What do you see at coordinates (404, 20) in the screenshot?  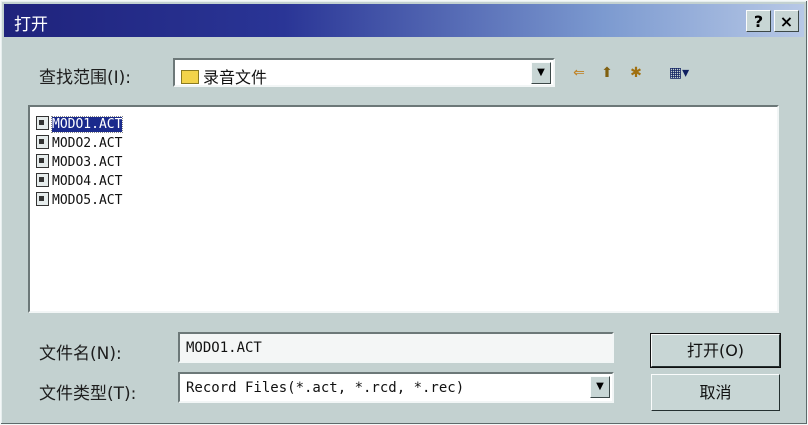 I see `title-bar: 打开 ? ×` at bounding box center [404, 20].